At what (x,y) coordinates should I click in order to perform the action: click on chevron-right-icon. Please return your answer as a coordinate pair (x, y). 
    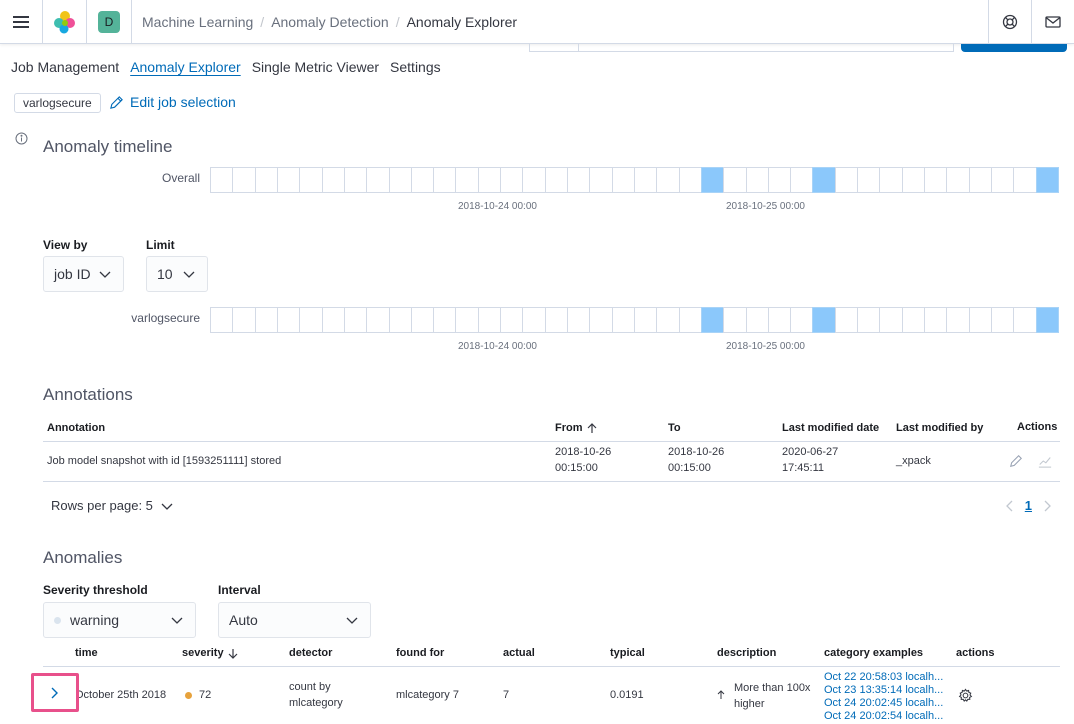
    Looking at the image, I should click on (1048, 506).